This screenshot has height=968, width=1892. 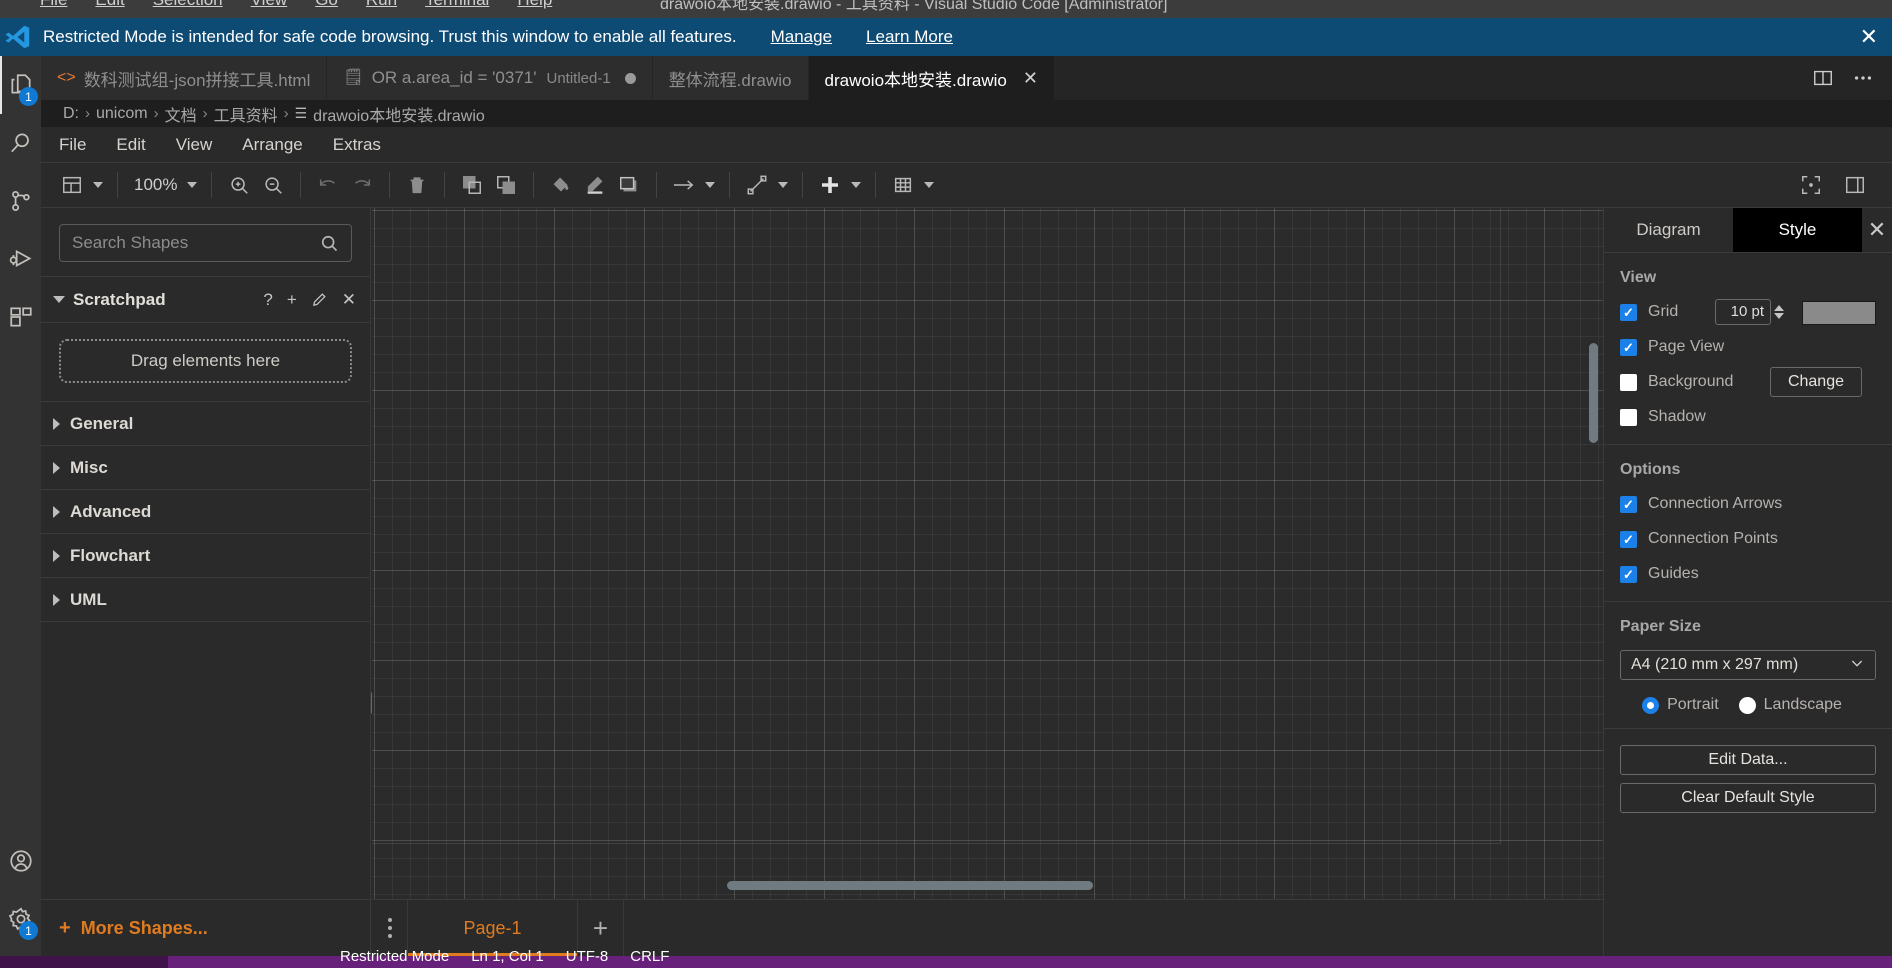 I want to click on portrait-radio, so click(x=1651, y=705).